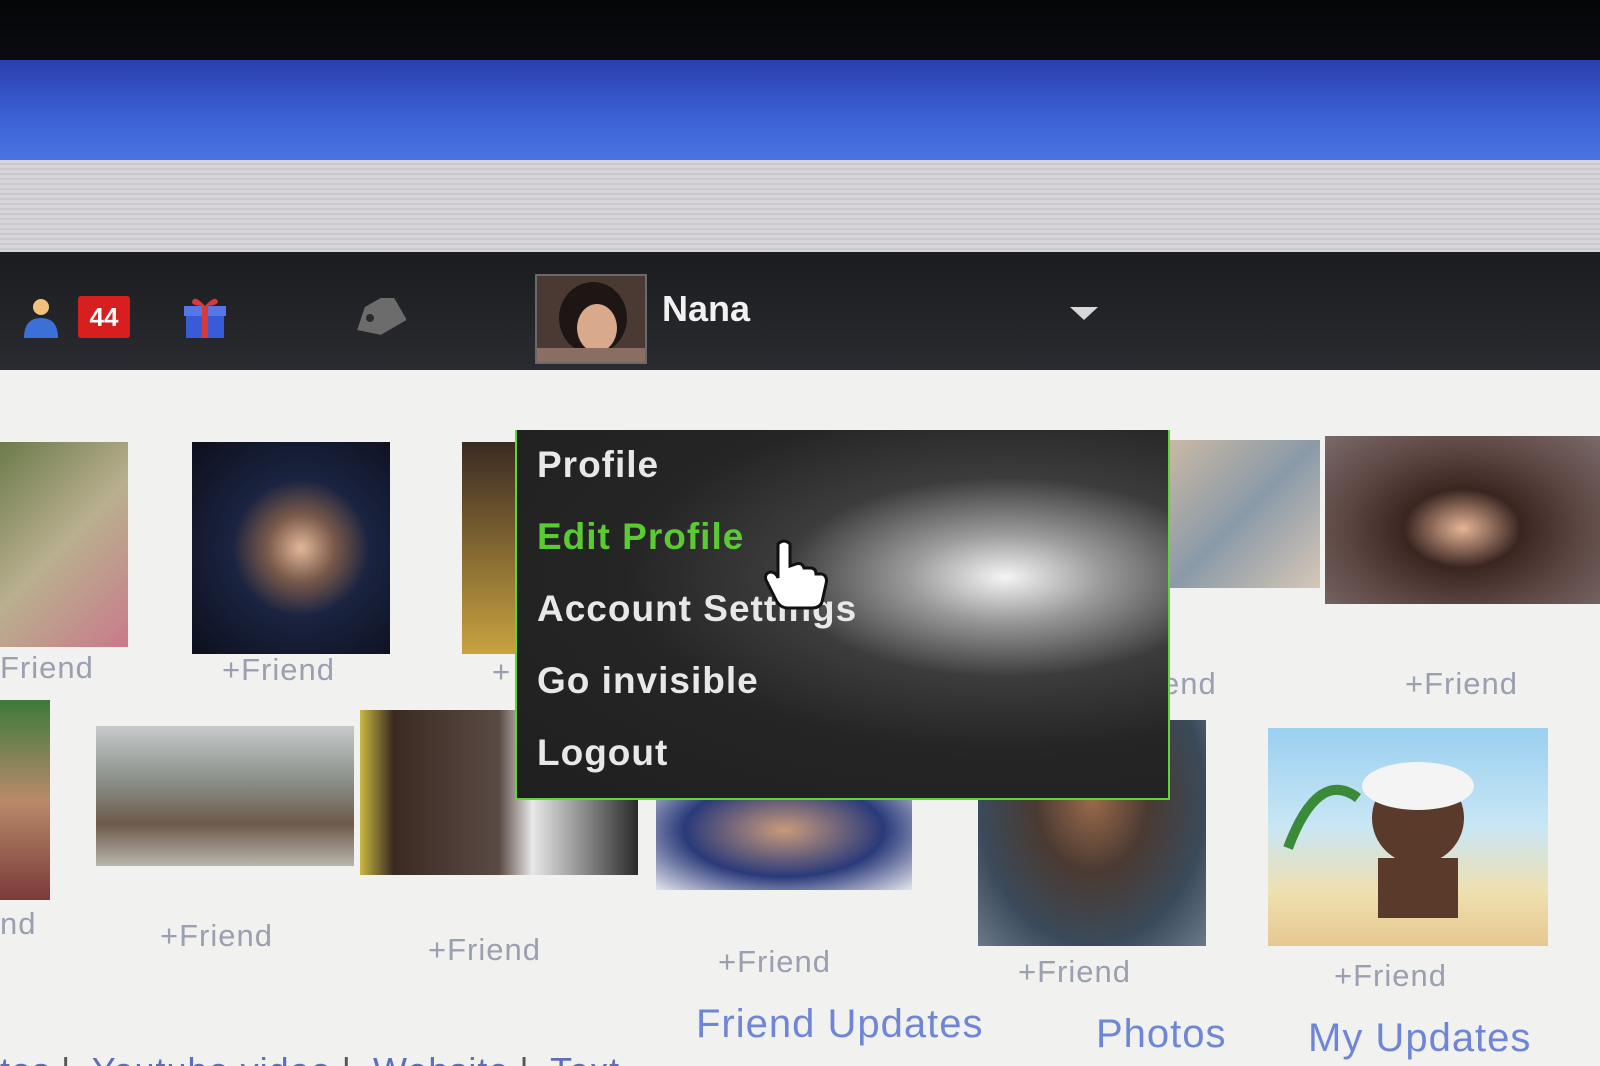 The image size is (1600, 1066). What do you see at coordinates (41, 317) in the screenshot?
I see `friend-requests-icon` at bounding box center [41, 317].